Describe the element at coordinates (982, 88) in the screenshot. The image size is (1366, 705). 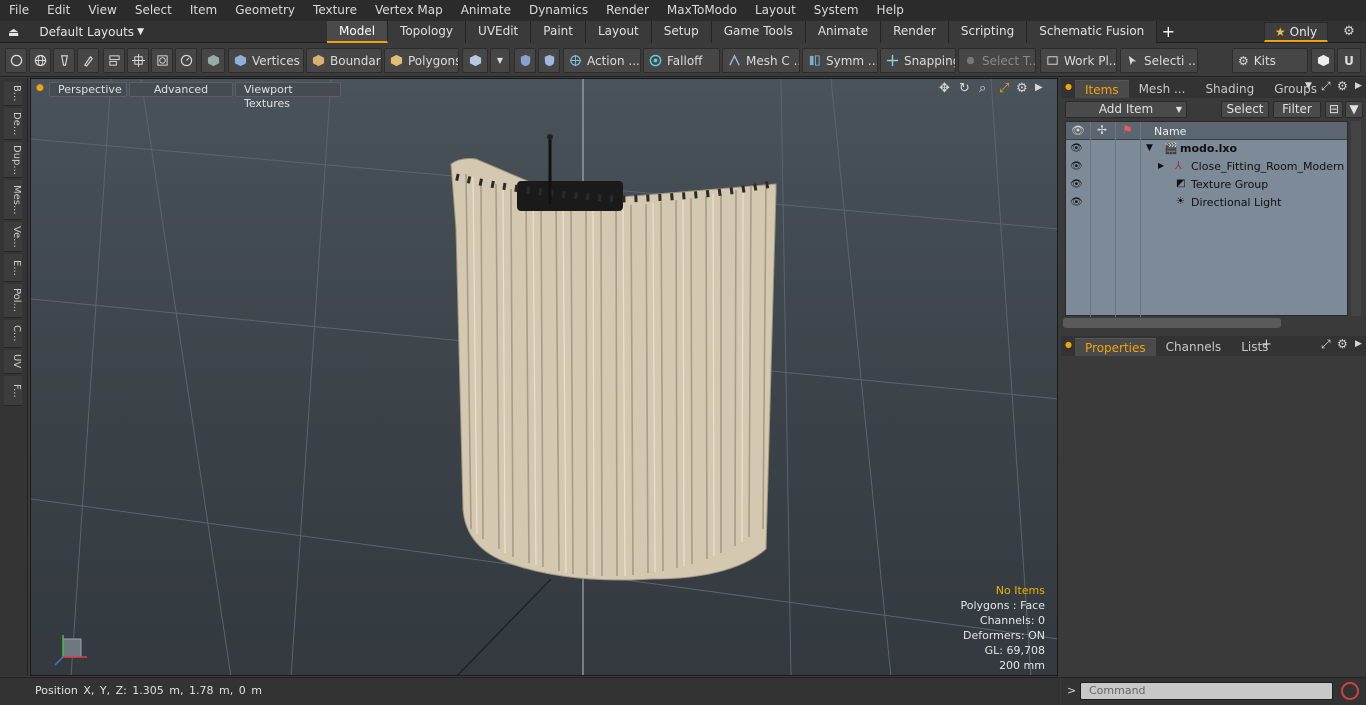
I see `zoom-view-icon: ⌕` at that location.